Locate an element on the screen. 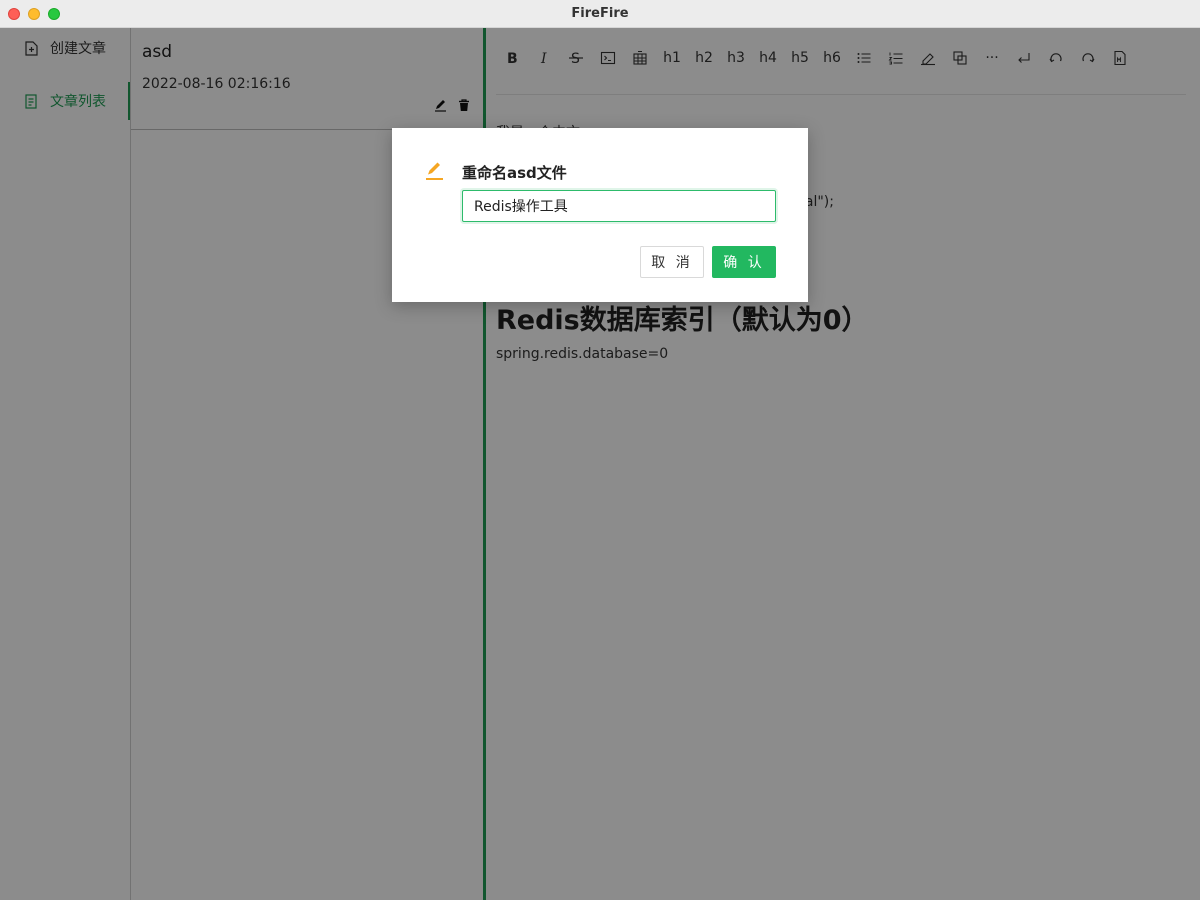  edit-icon is located at coordinates (435, 171).